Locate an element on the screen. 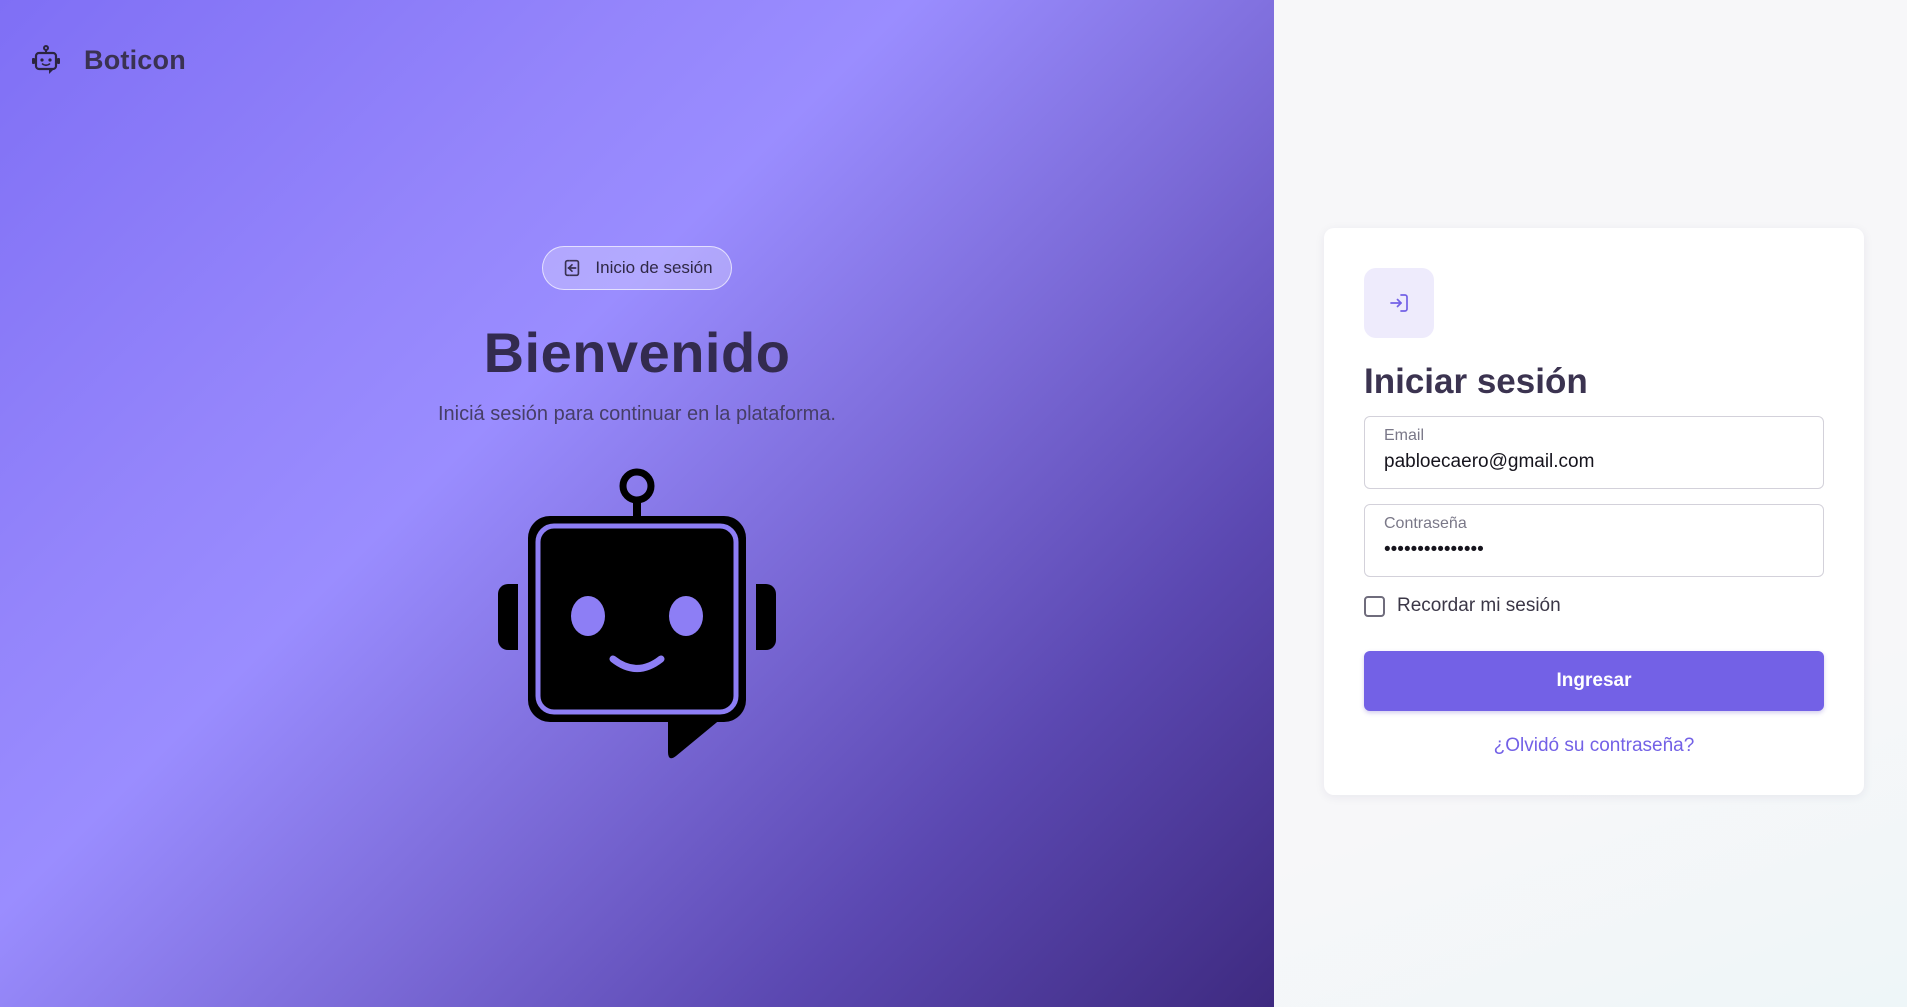 The height and width of the screenshot is (1007, 1907). robot-chat-icon is located at coordinates (637, 621).